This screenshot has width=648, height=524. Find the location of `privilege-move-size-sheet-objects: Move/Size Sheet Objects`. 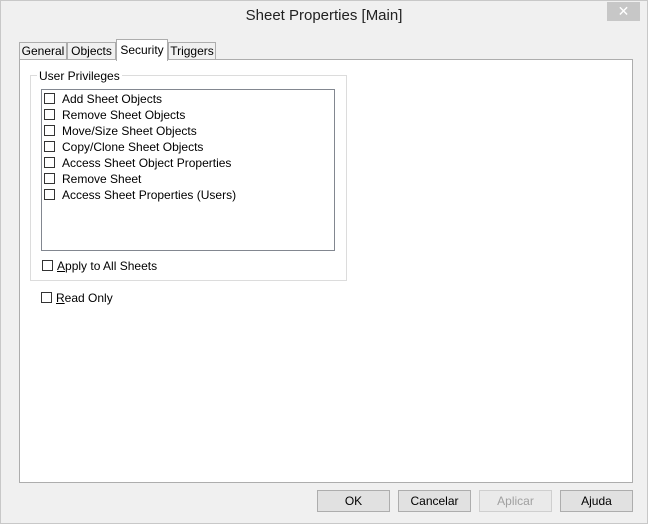

privilege-move-size-sheet-objects: Move/Size Sheet Objects is located at coordinates (120, 131).